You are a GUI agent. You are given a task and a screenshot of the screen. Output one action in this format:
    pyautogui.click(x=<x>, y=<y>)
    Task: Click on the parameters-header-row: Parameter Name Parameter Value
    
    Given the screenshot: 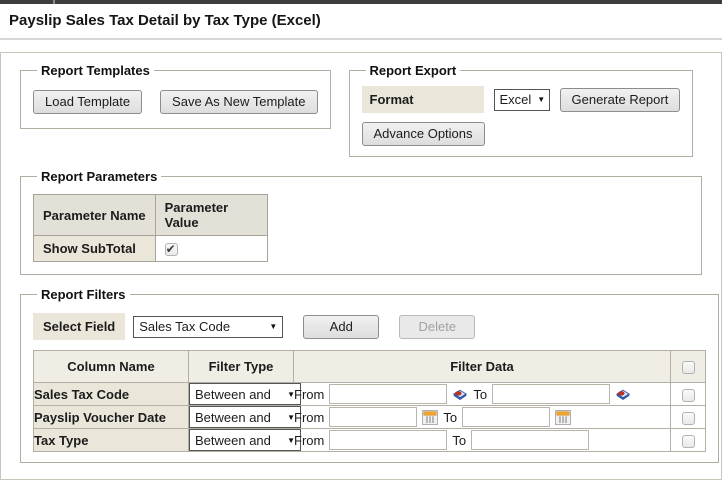 What is the action you would take?
    pyautogui.click(x=150, y=215)
    